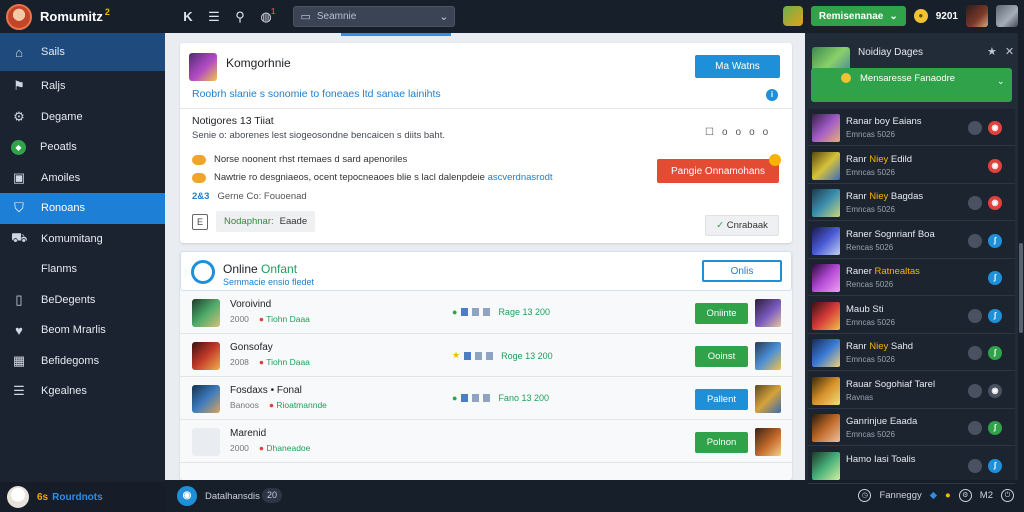 The image size is (1024, 512). What do you see at coordinates (82, 239) in the screenshot?
I see `sidebar-item-6: ⛟ Komumitang` at bounding box center [82, 239].